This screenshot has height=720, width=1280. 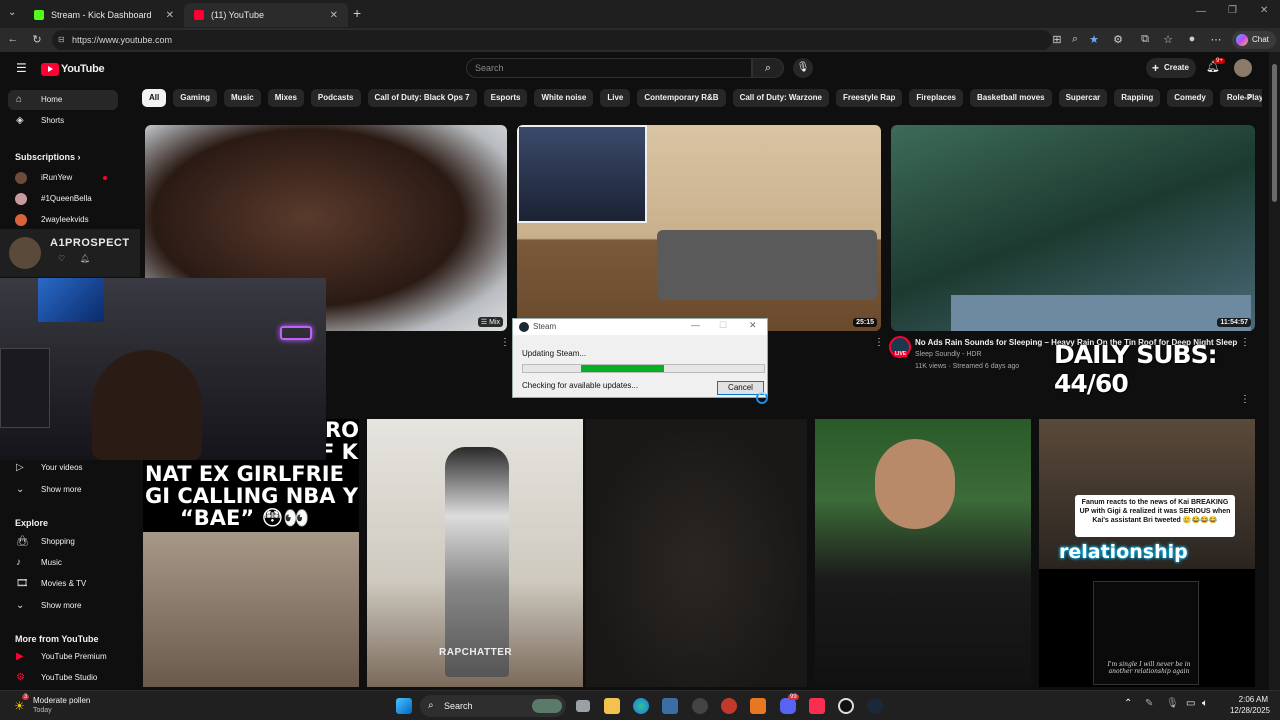 What do you see at coordinates (1240, 98) in the screenshot?
I see `filter-chip: Role-Playing Games` at bounding box center [1240, 98].